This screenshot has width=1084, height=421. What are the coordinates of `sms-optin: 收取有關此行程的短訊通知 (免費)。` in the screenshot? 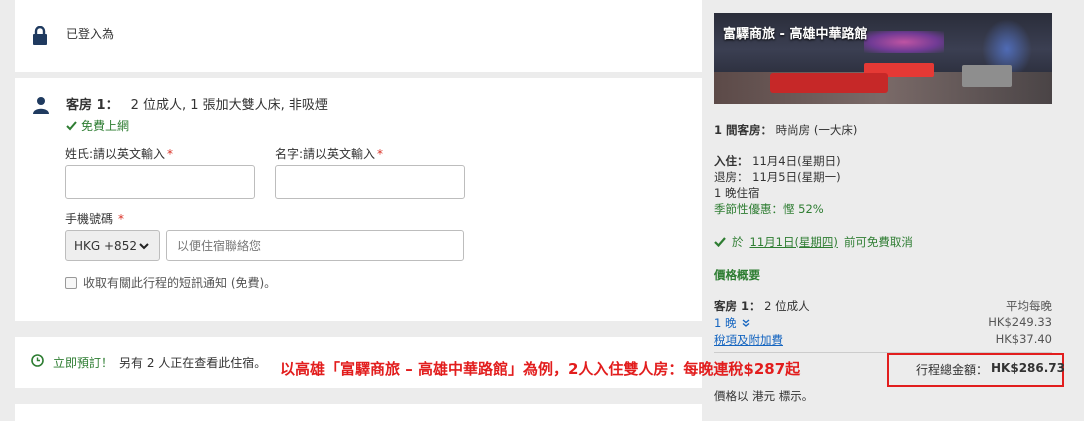 It's located at (170, 282).